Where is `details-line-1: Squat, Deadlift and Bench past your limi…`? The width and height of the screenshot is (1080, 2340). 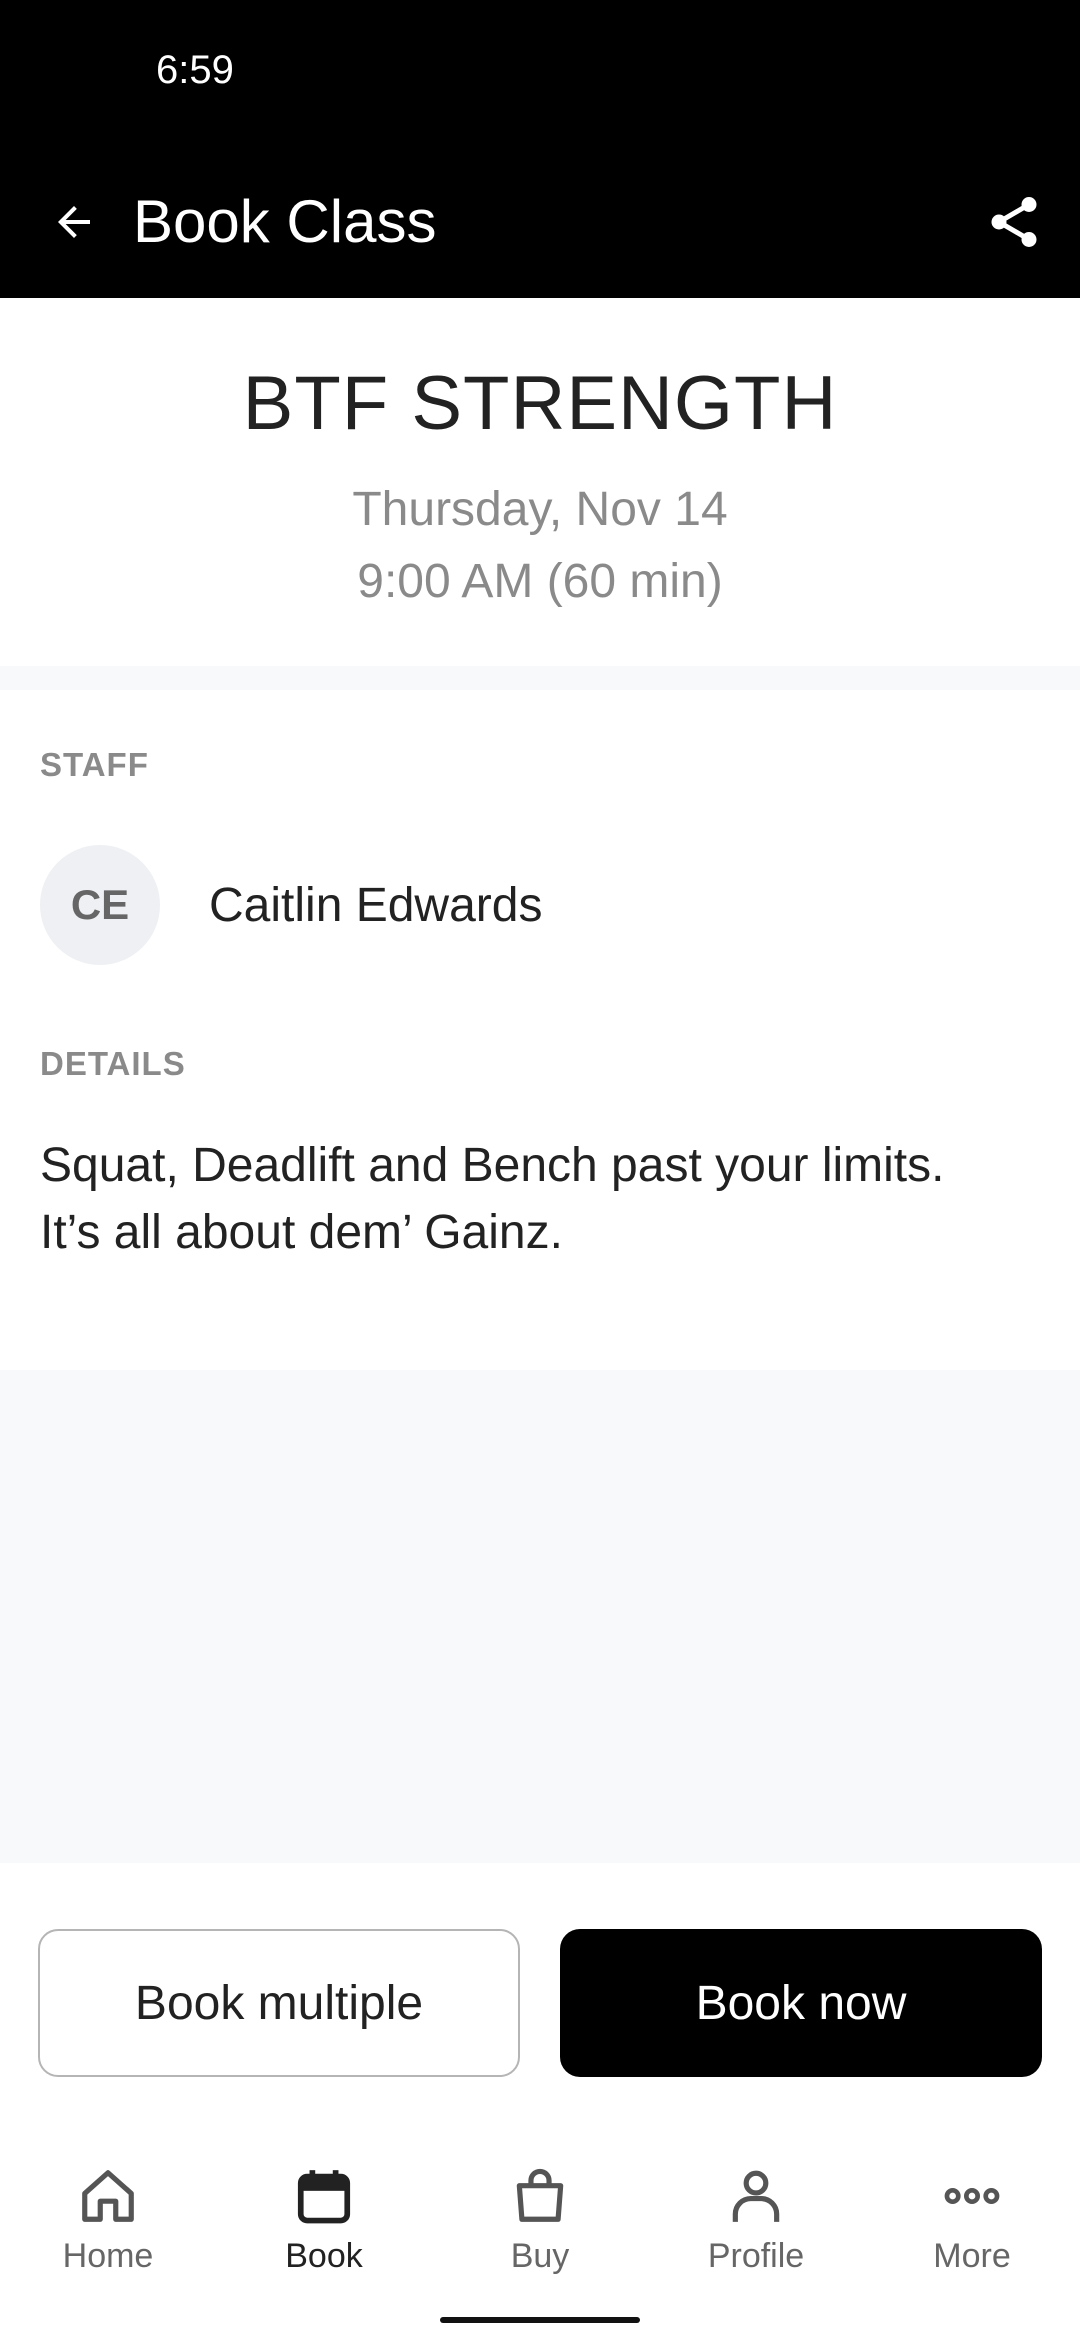 details-line-1: Squat, Deadlift and Bench past your limi… is located at coordinates (492, 1165).